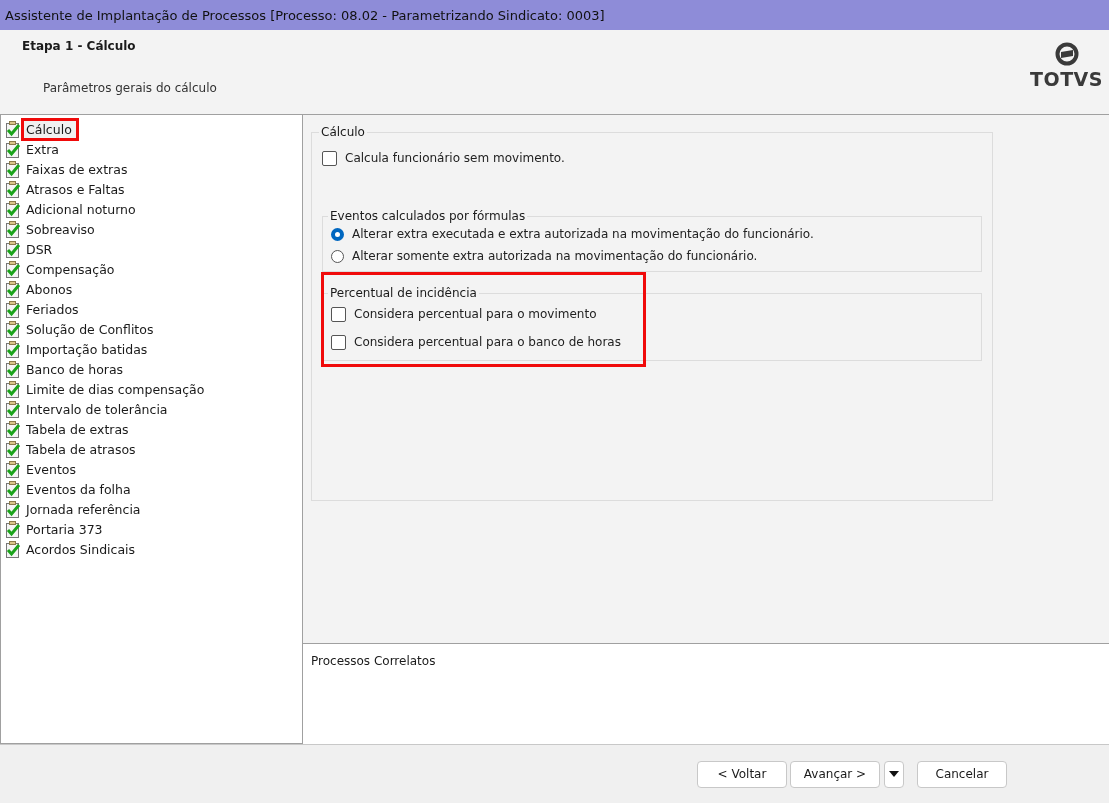 This screenshot has width=1109, height=803. Describe the element at coordinates (65, 529) in the screenshot. I see `tree-item: Portaria 373` at that location.